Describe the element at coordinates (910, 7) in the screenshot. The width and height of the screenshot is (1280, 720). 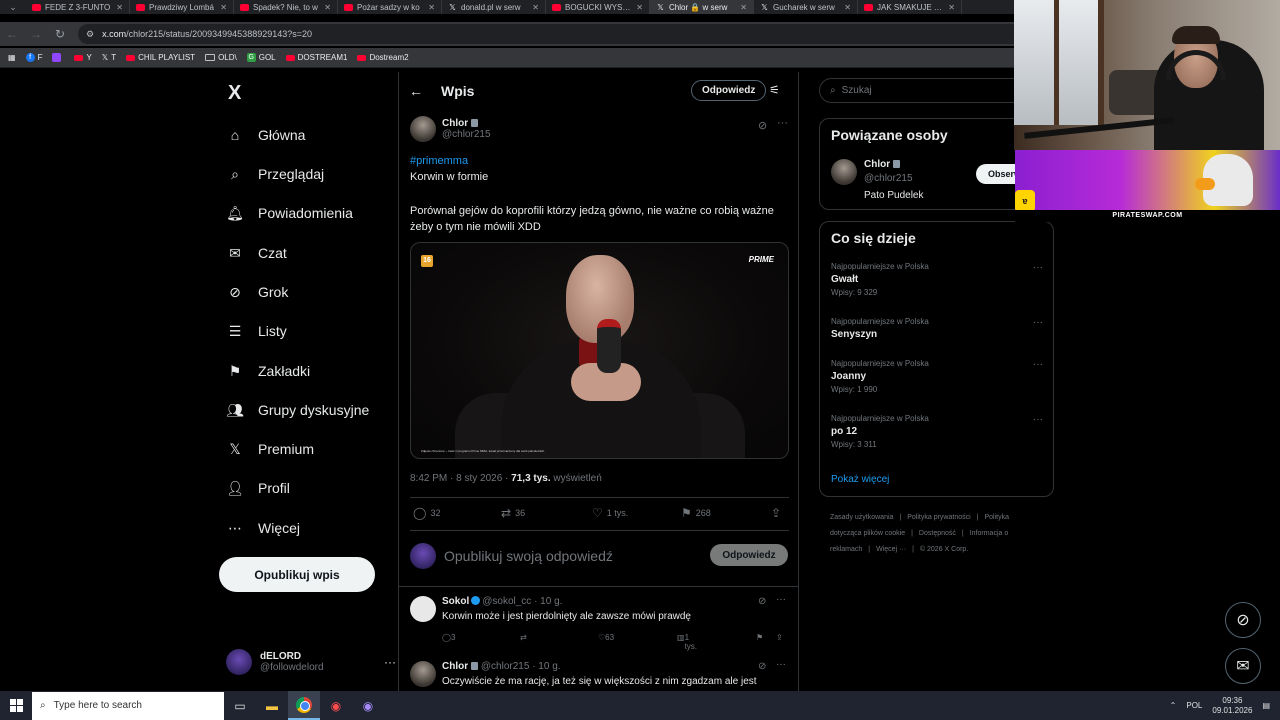
I see `browser-tab: JAK SMAKUJE PIZ ✕` at that location.